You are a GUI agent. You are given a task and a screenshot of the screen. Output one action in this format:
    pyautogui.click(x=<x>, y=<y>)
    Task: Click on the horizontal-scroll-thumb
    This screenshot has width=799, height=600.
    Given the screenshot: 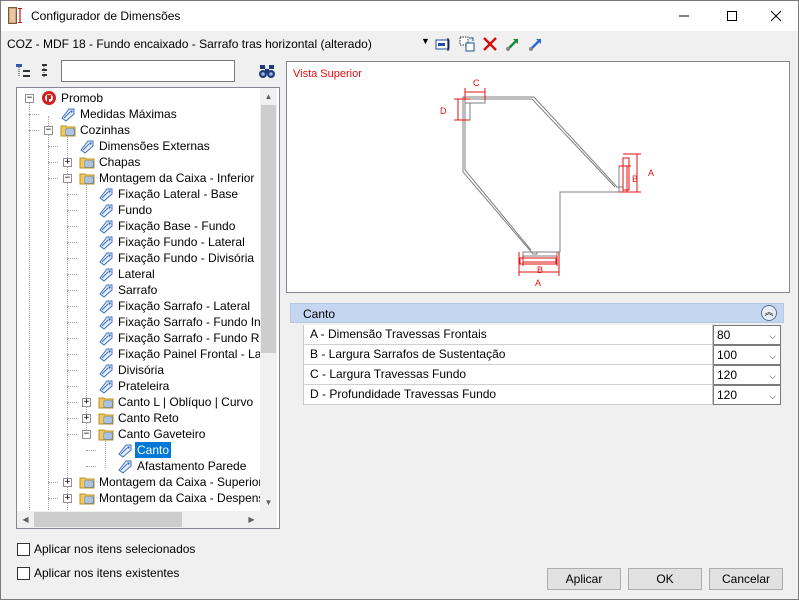 What is the action you would take?
    pyautogui.click(x=108, y=519)
    